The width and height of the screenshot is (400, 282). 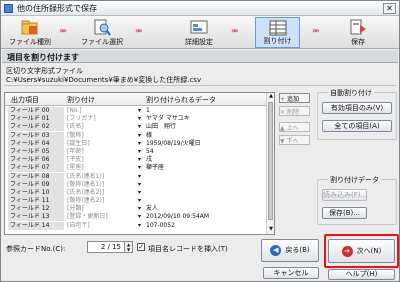 I want to click on scroll-thumb, so click(x=270, y=161).